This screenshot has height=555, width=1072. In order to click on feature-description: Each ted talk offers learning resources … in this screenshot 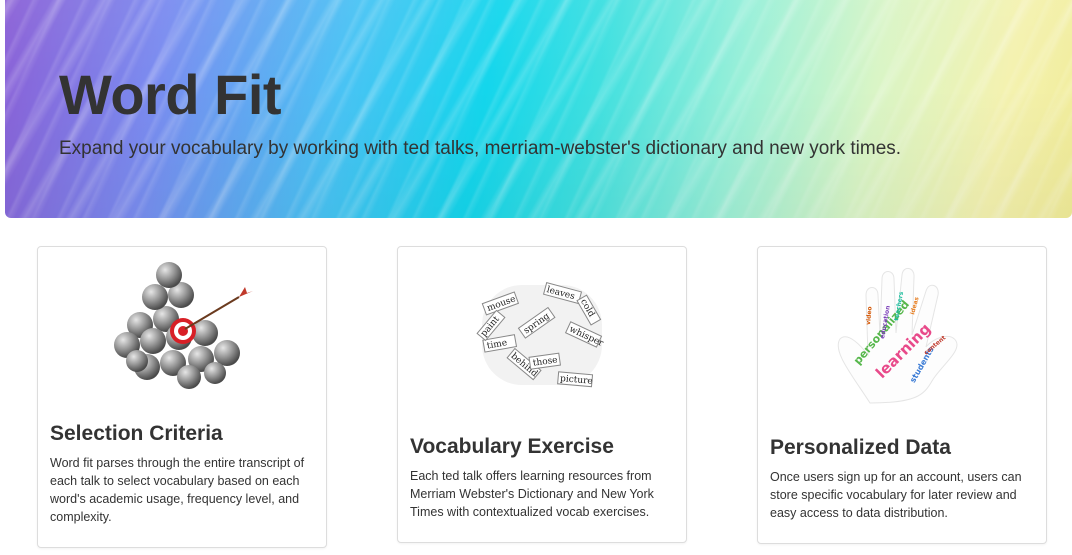, I will do `click(532, 494)`.